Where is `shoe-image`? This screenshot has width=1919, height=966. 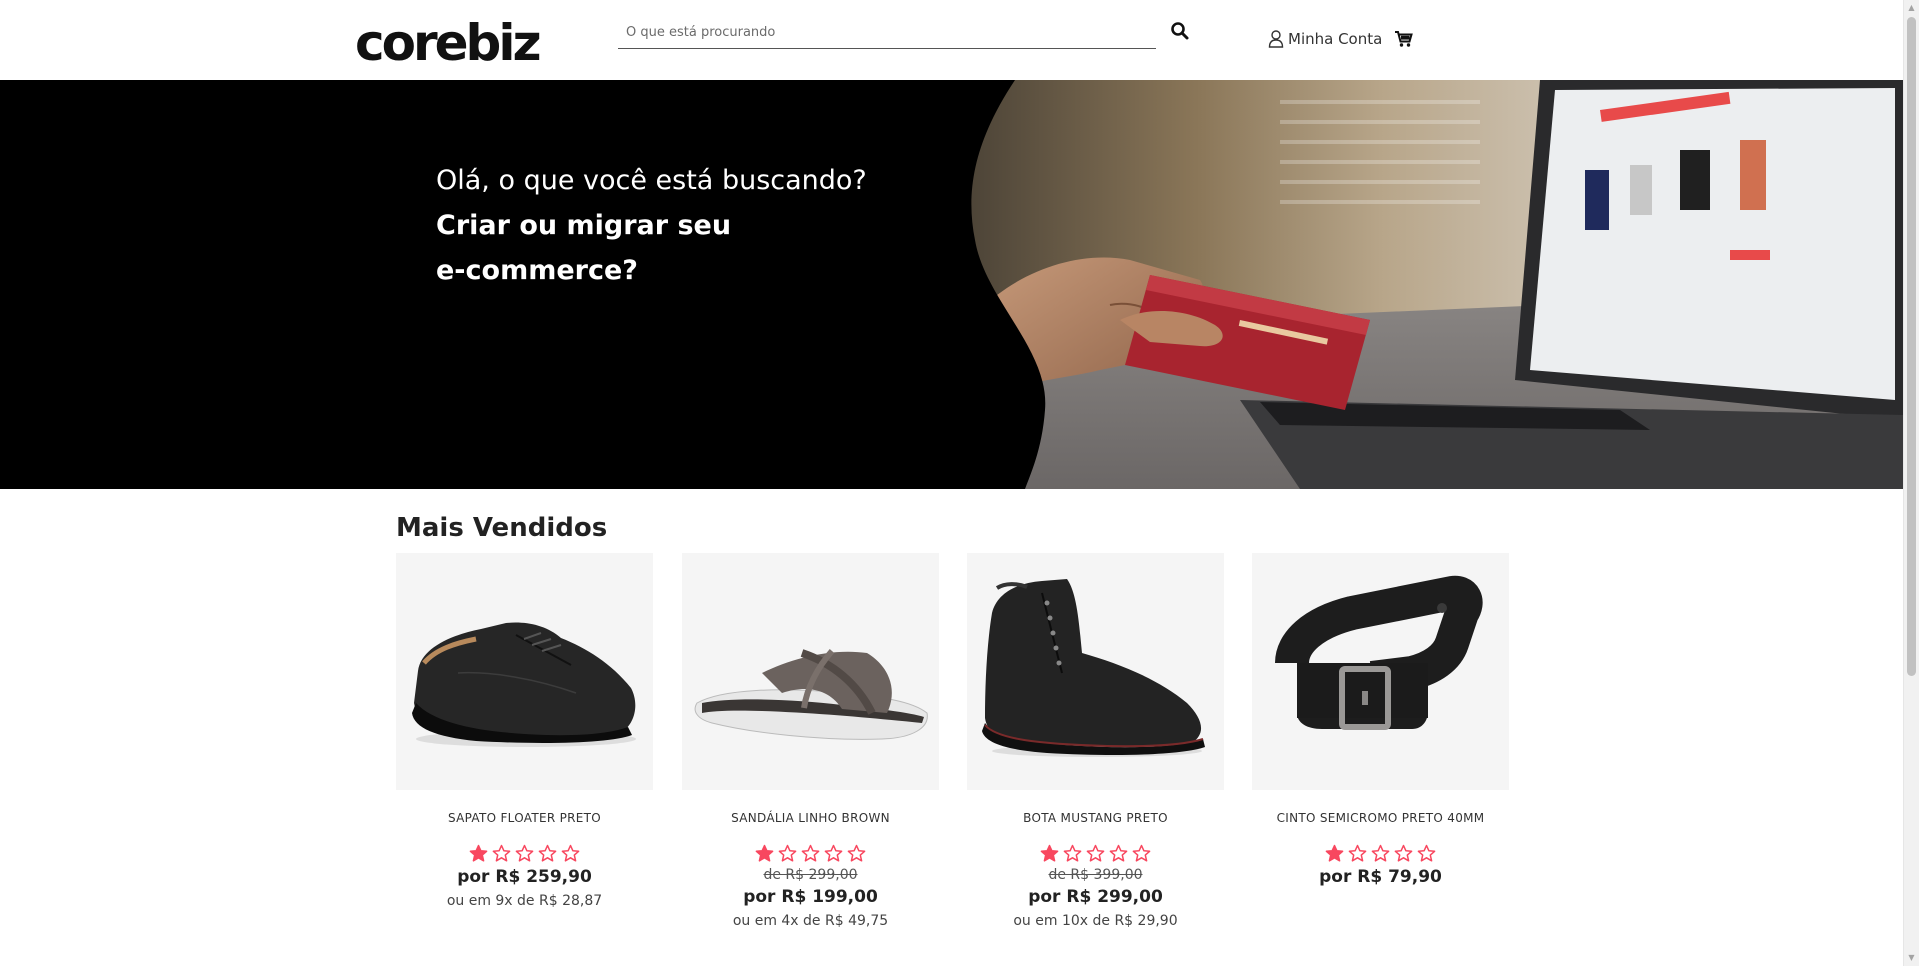 shoe-image is located at coordinates (524, 671).